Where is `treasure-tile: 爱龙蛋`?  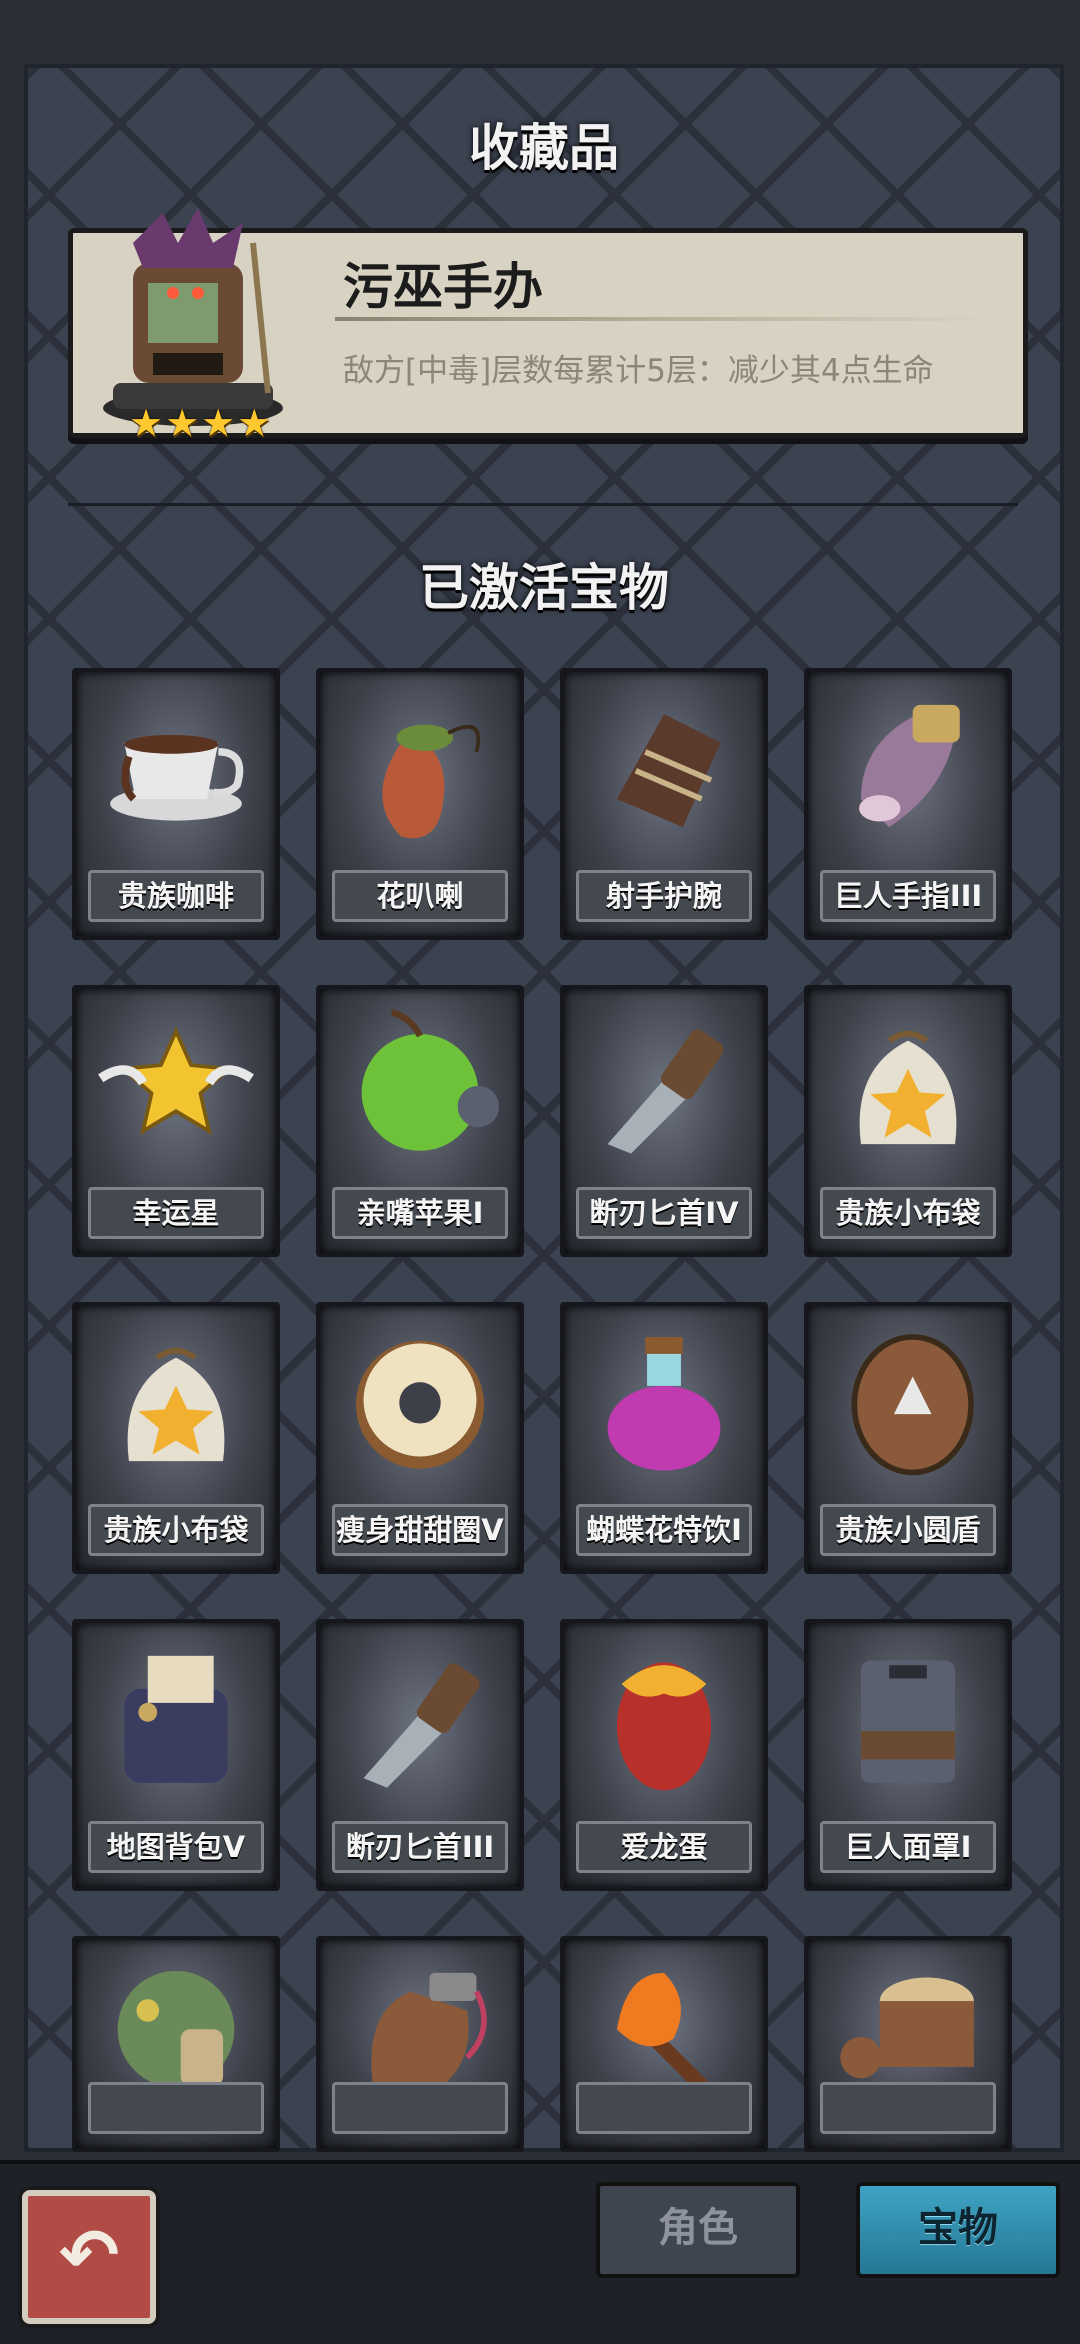
treasure-tile: 爱龙蛋 is located at coordinates (664, 1755).